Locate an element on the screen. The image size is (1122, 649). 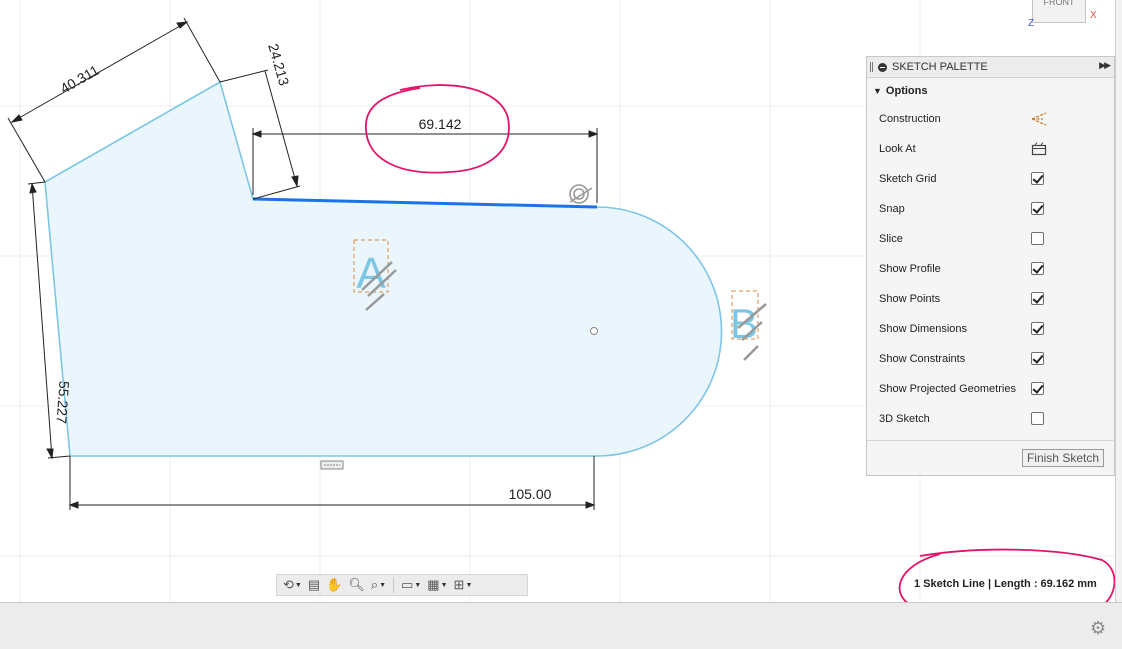
horizontal-constraint-icon is located at coordinates (332, 465).